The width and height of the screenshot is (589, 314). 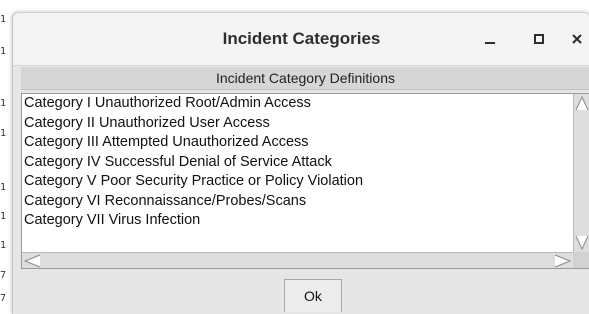 I want to click on chevron-up-icon, so click(x=581, y=103).